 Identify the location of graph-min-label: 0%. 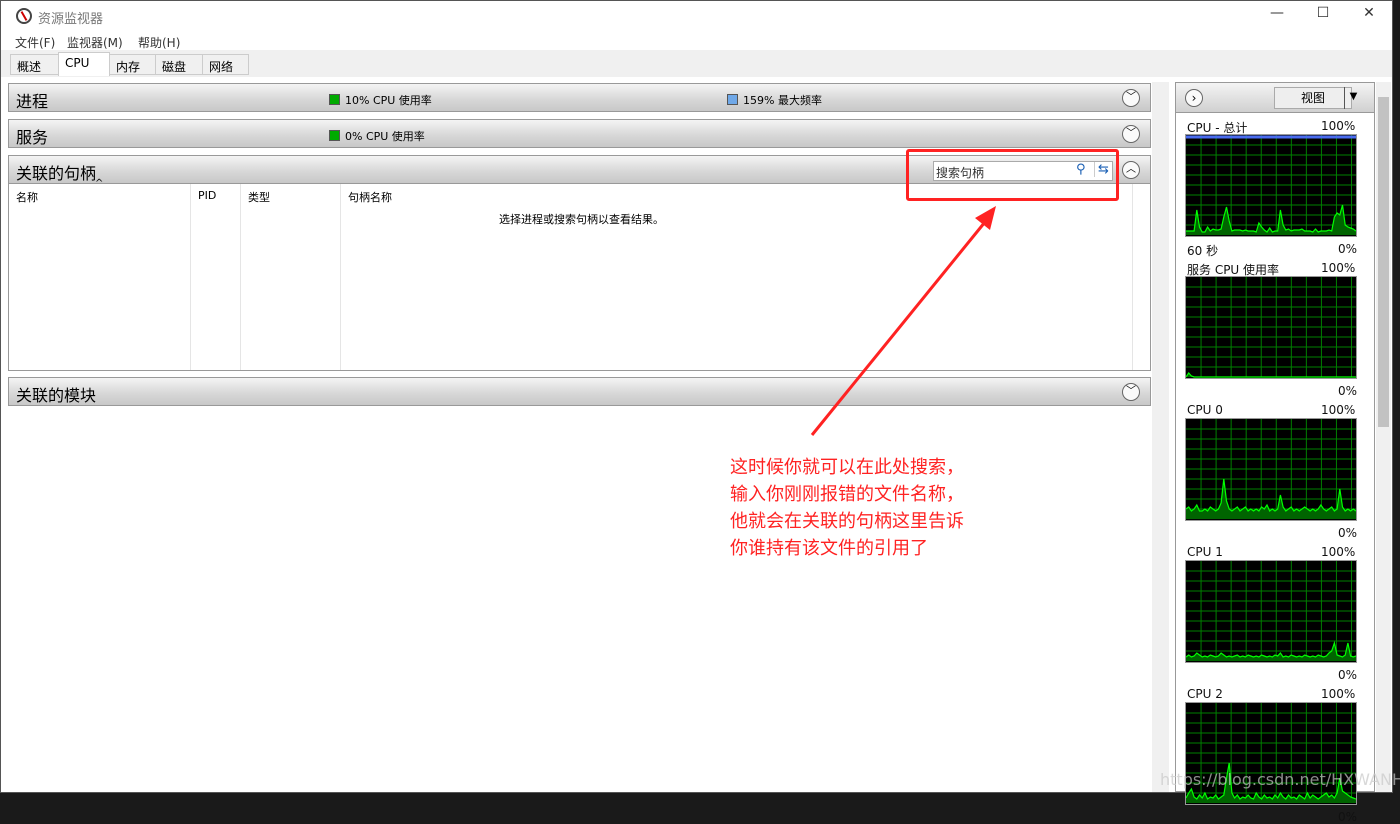
(1348, 817).